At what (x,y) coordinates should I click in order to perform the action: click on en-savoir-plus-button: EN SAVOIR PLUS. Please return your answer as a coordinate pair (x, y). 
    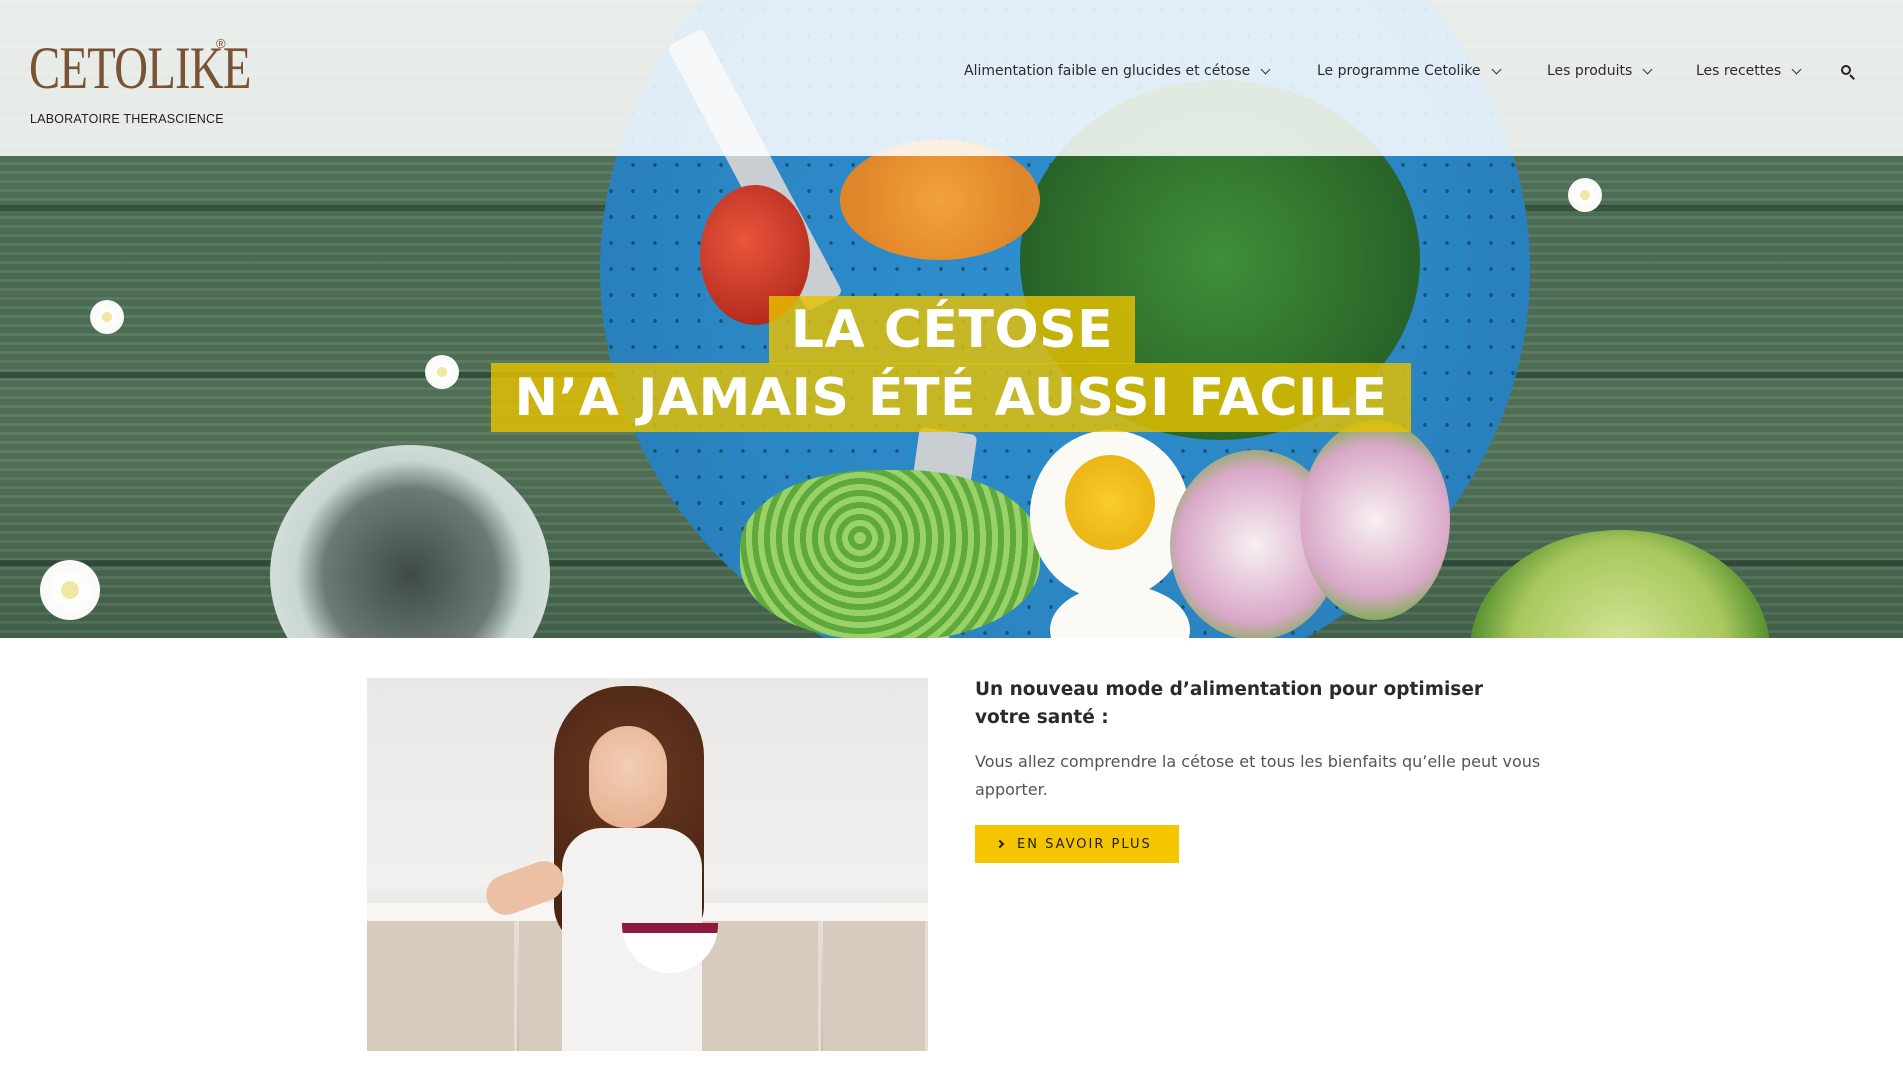
    Looking at the image, I should click on (1077, 844).